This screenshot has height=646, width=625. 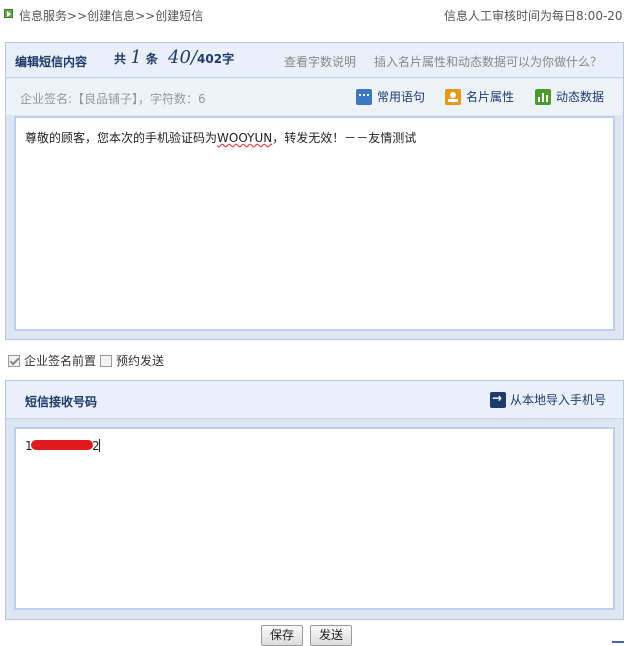 What do you see at coordinates (490, 97) in the screenshot?
I see `card-attributes-label: 名片属性` at bounding box center [490, 97].